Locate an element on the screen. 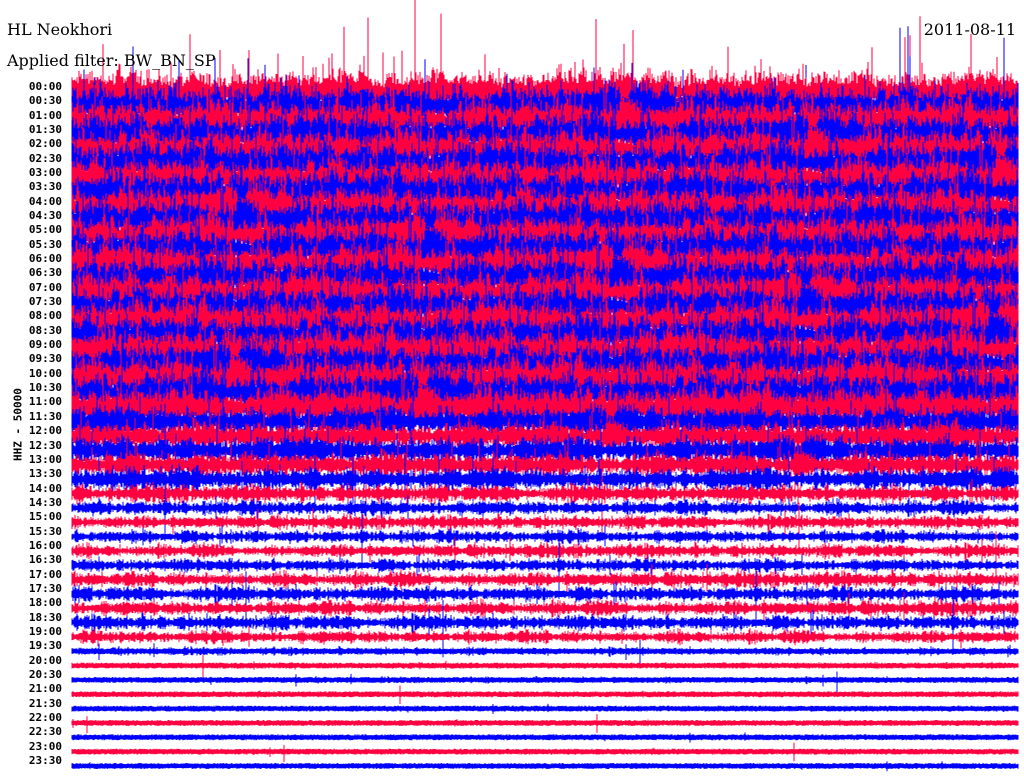  time-label: 14:30 is located at coordinates (45, 502).